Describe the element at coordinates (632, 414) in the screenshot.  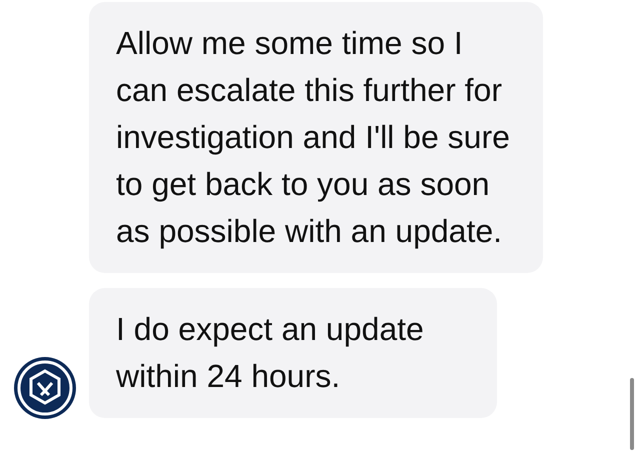
I see `scrollbar` at that location.